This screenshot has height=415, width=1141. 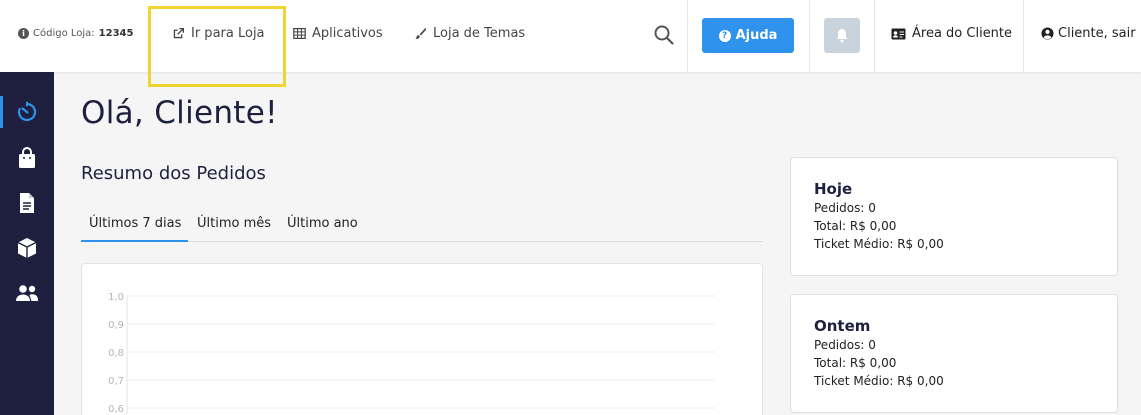 I want to click on sidebar-item-orders, so click(x=27, y=158).